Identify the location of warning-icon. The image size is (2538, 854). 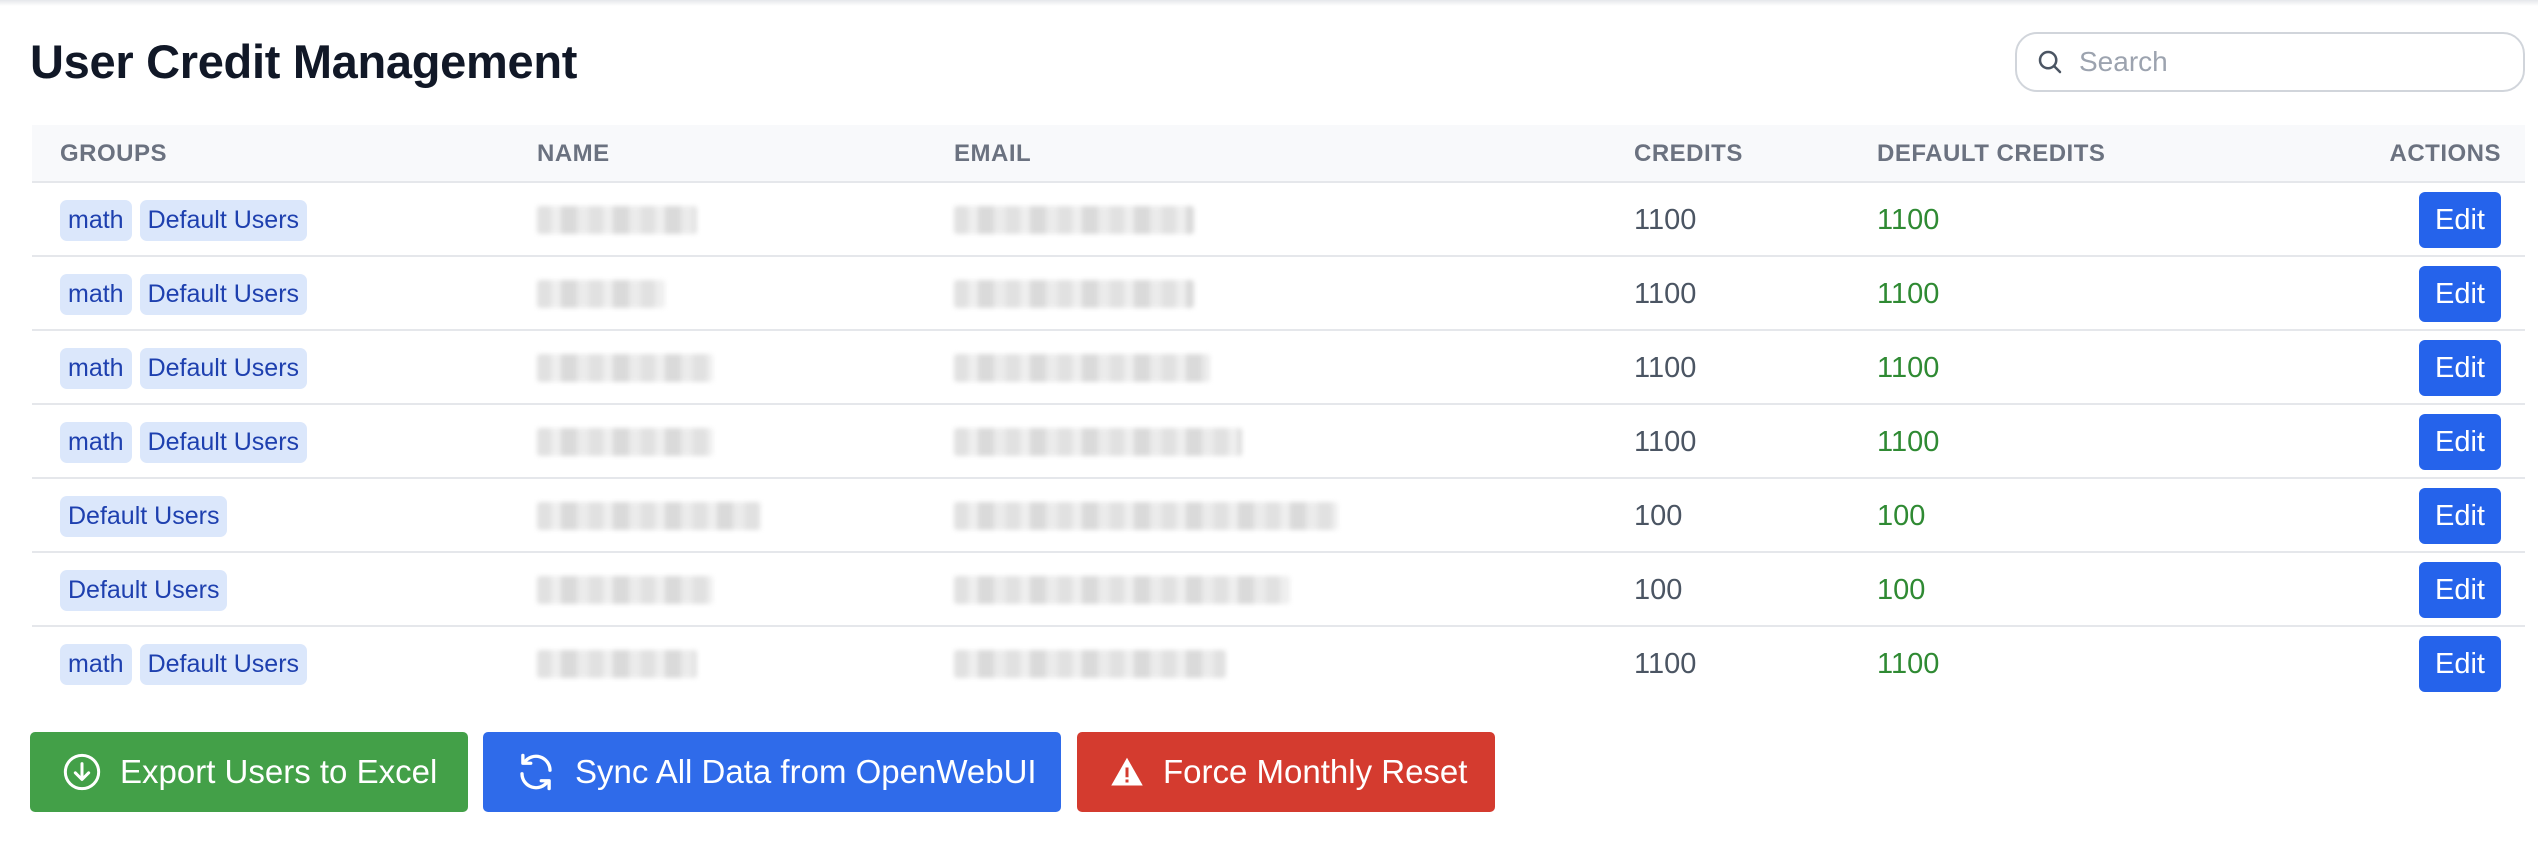
(1127, 771).